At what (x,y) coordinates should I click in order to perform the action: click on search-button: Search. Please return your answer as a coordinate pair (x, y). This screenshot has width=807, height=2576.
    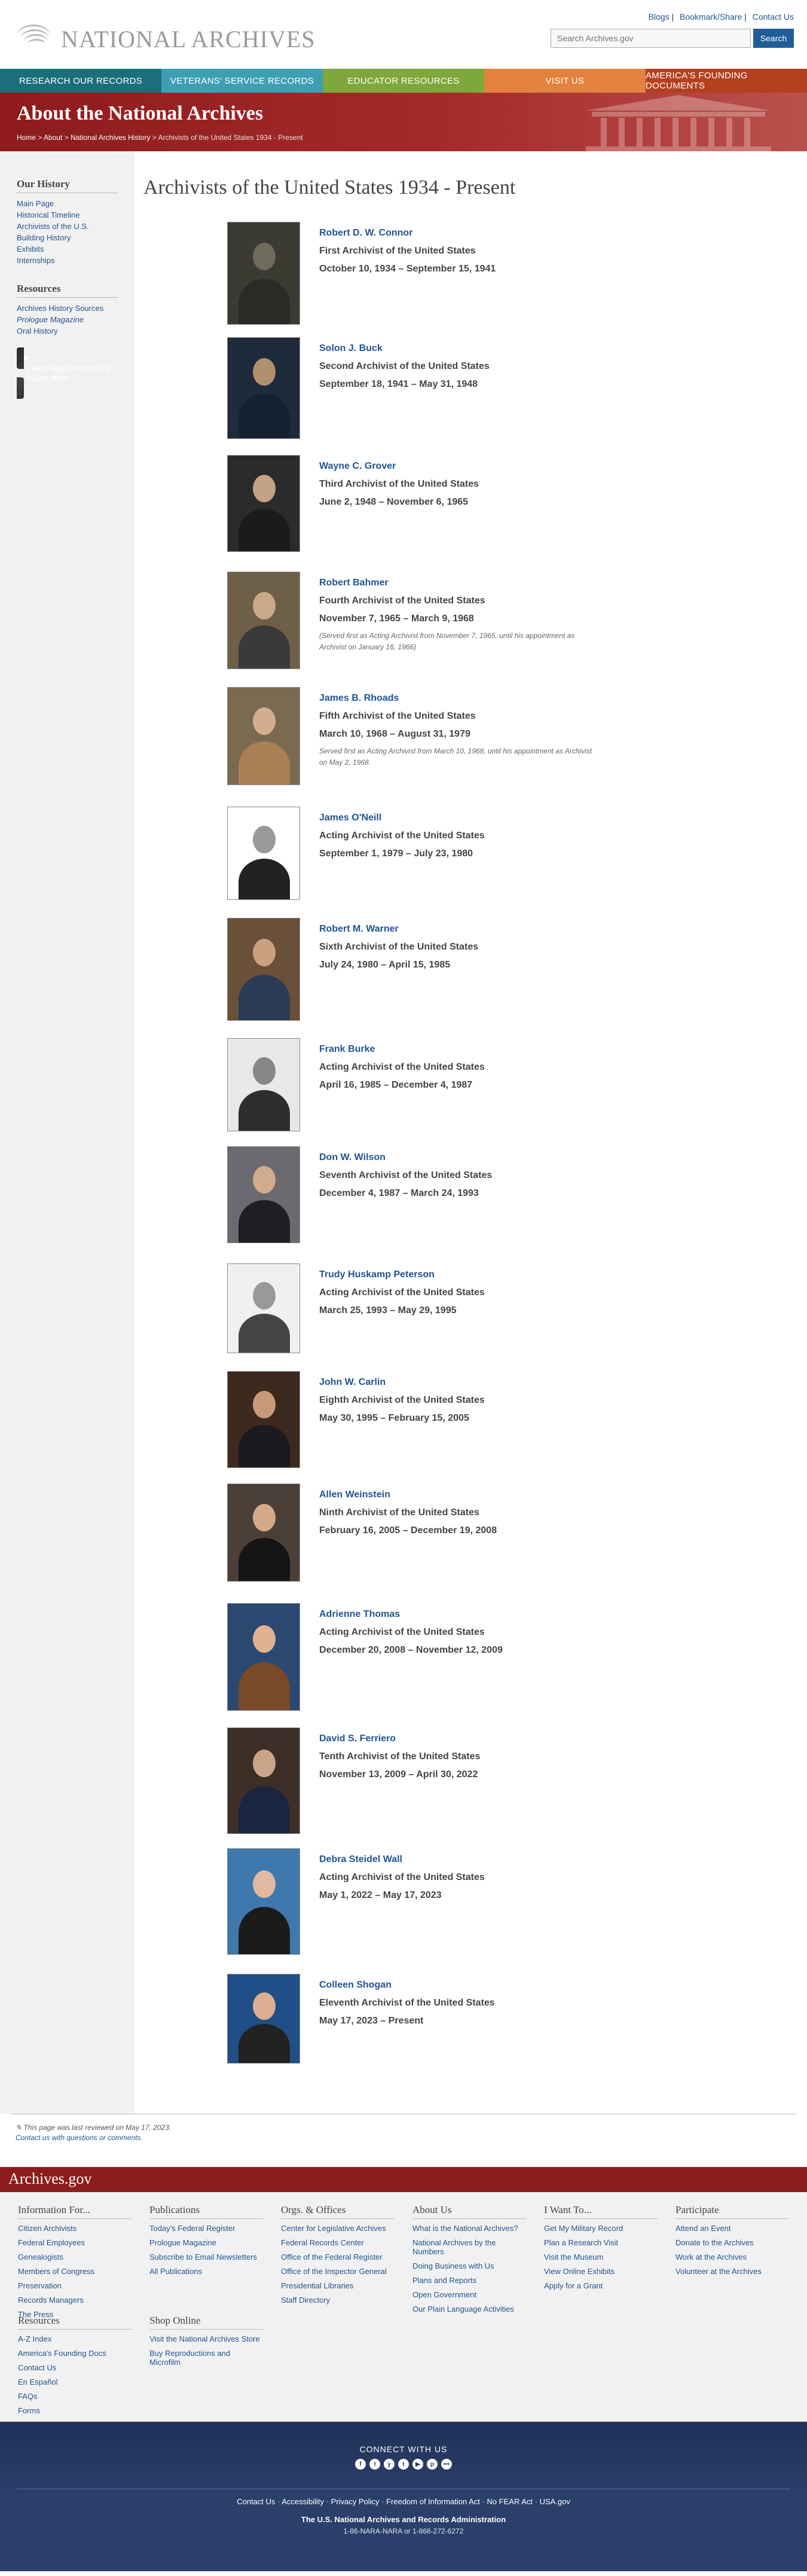
    Looking at the image, I should click on (773, 38).